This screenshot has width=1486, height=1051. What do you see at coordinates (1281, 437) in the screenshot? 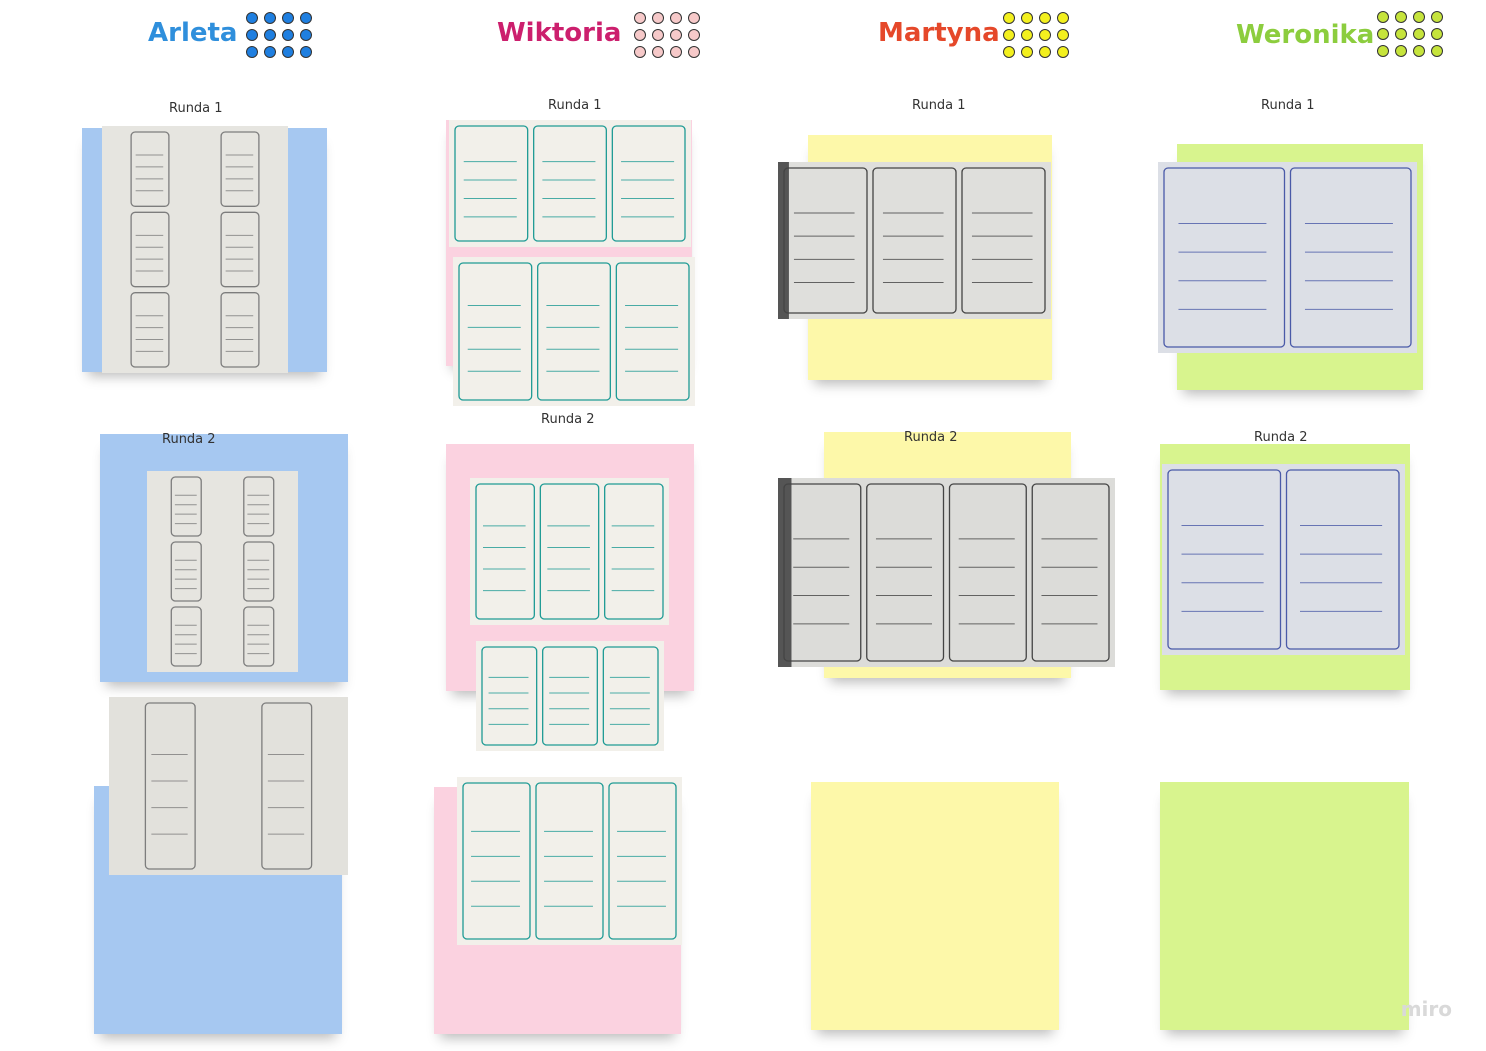
I see `round-label-weronika-2: Runda 2` at bounding box center [1281, 437].